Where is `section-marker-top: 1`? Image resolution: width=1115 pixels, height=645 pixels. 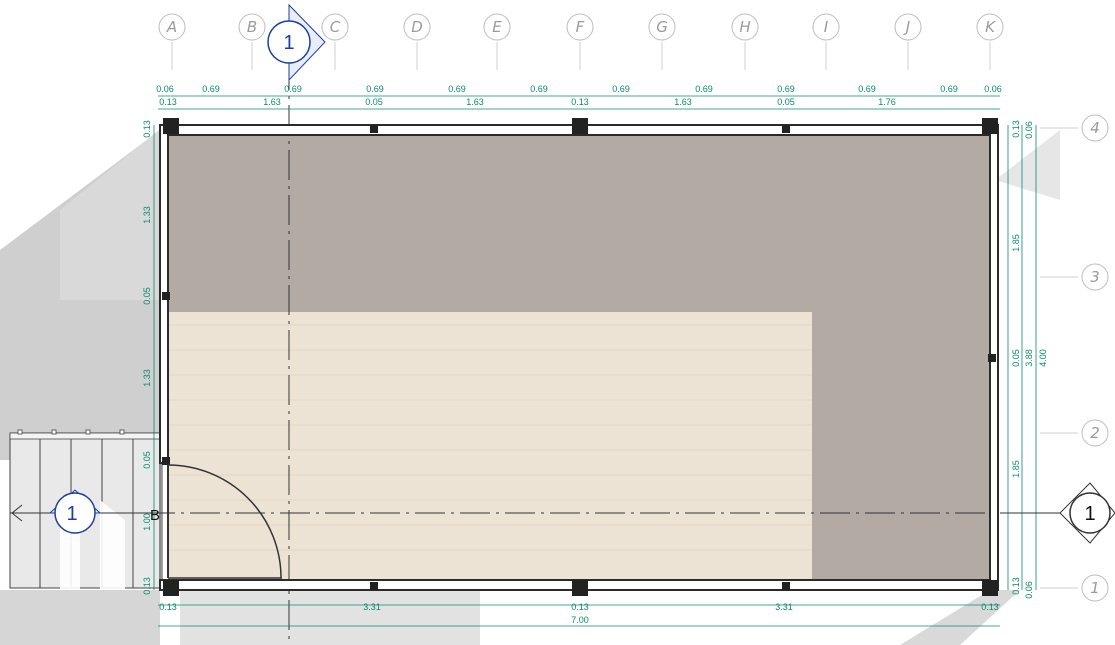
section-marker-top: 1 is located at coordinates (296, 42).